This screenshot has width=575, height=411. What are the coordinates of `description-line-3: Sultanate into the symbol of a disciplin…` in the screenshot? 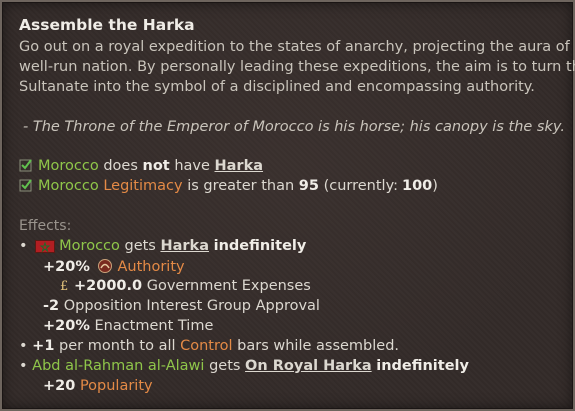 It's located at (277, 87).